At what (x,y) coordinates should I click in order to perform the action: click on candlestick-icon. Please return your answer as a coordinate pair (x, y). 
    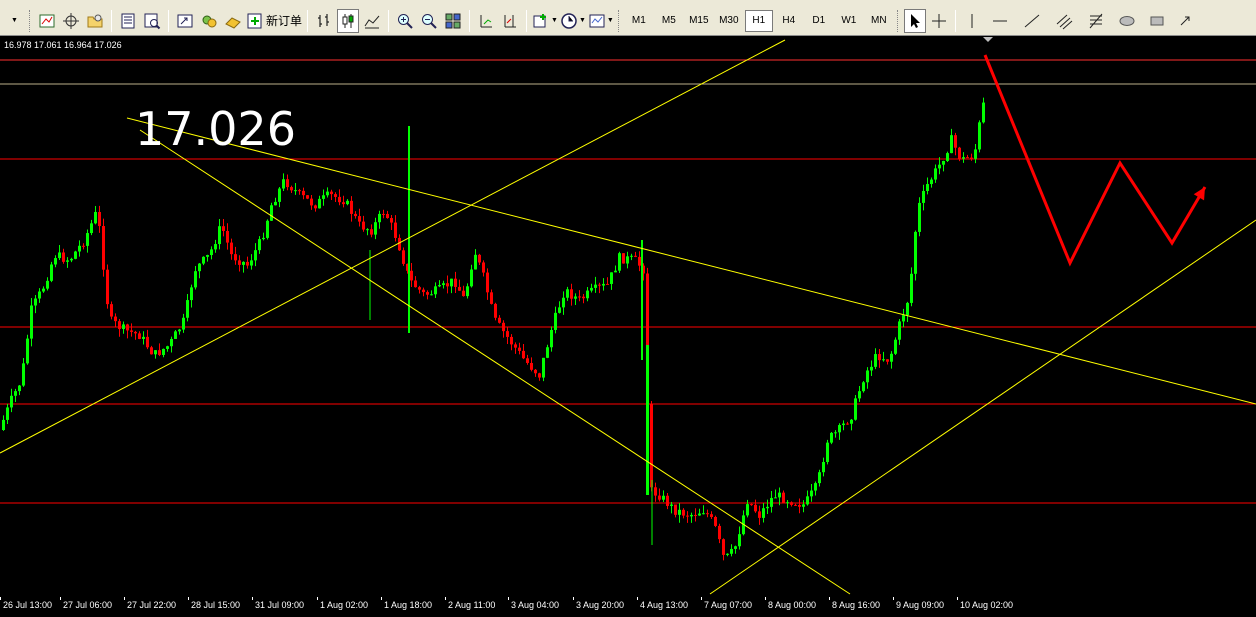
    Looking at the image, I should click on (348, 20).